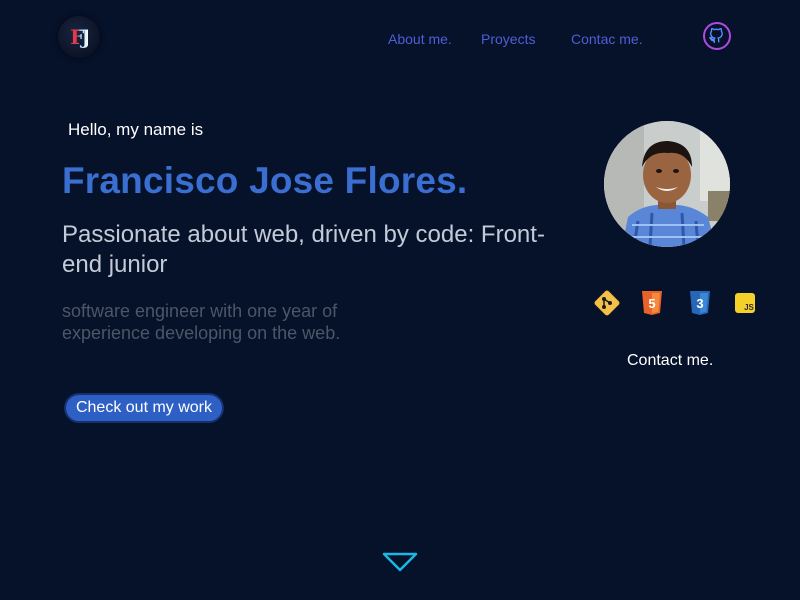 The image size is (800, 600). I want to click on scroll-down-icon, so click(400, 562).